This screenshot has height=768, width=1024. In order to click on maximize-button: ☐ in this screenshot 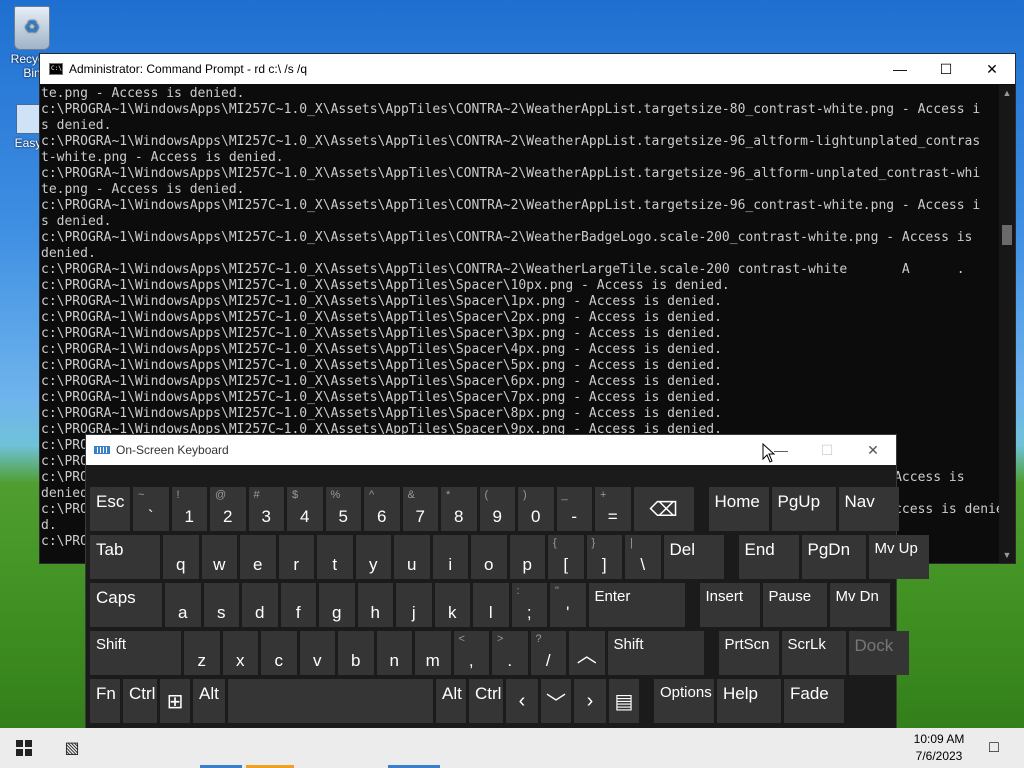, I will do `click(946, 69)`.